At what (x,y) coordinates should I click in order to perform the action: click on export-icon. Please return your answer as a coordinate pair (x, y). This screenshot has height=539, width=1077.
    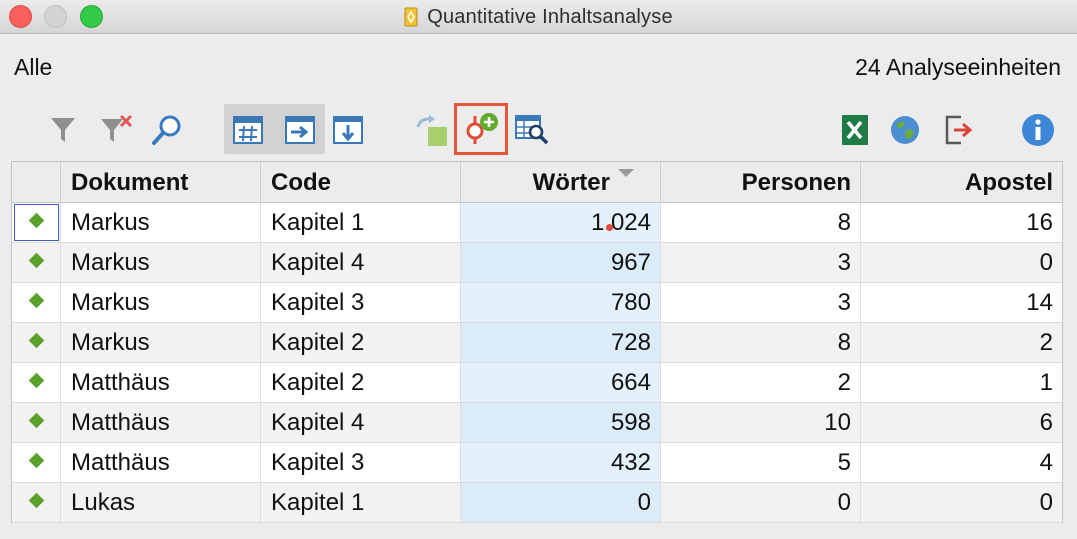
    Looking at the image, I should click on (959, 130).